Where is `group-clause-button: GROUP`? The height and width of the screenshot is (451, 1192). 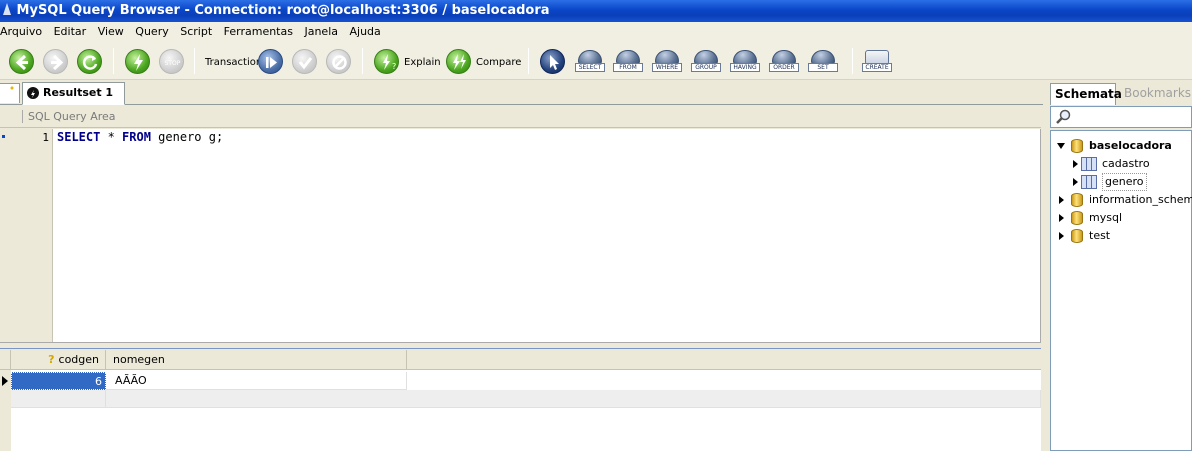 group-clause-button: GROUP is located at coordinates (706, 61).